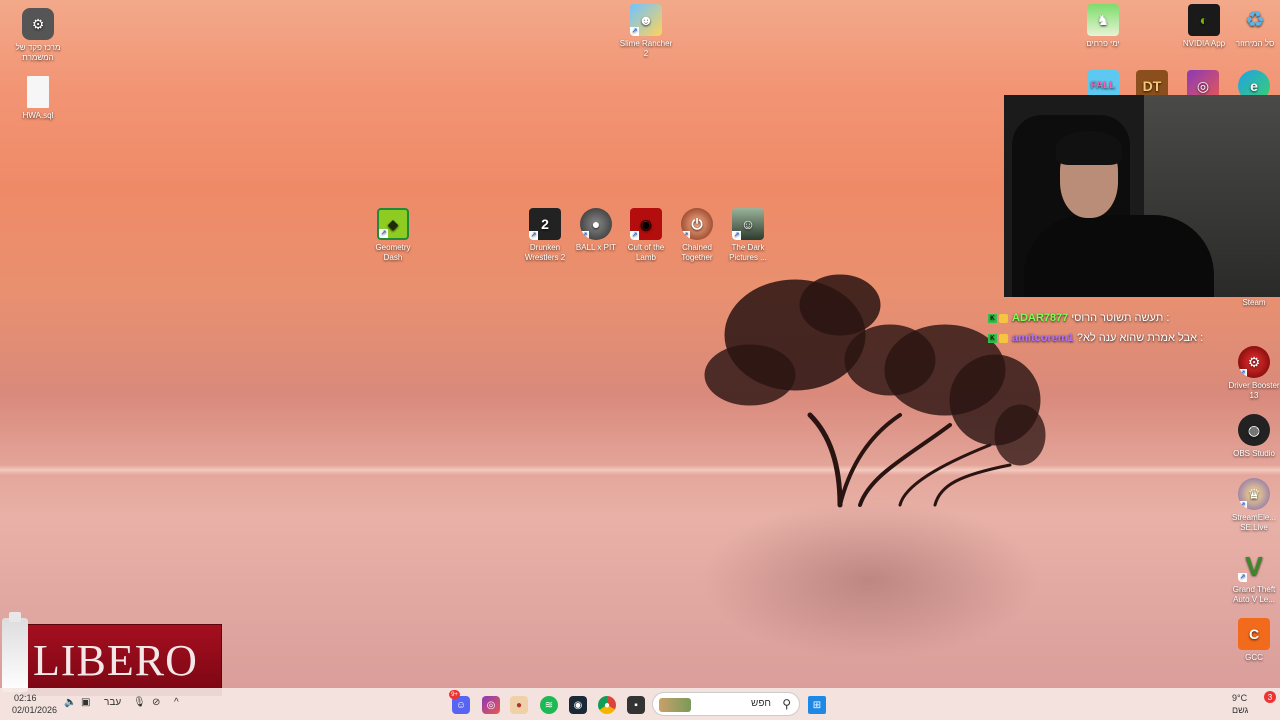  What do you see at coordinates (1142, 196) in the screenshot?
I see `webcam-overlay` at bounding box center [1142, 196].